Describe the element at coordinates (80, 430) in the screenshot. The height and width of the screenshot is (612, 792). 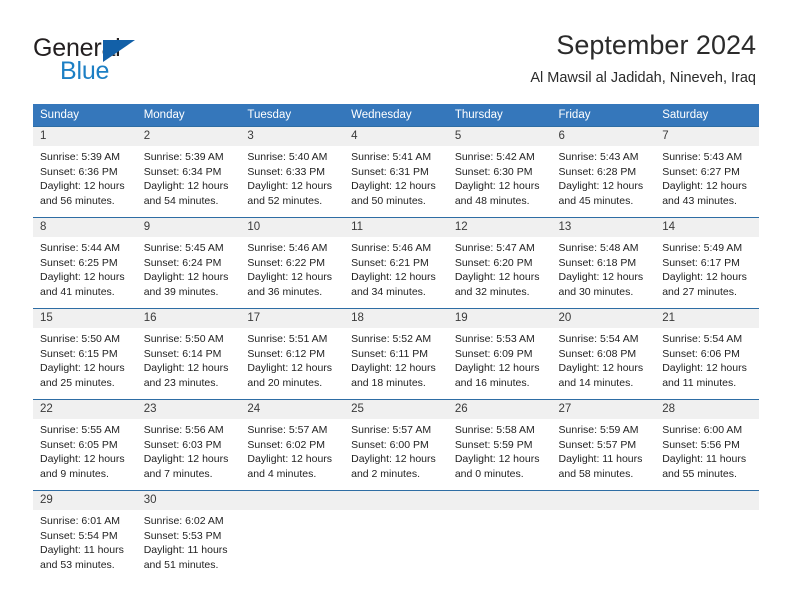
I see `sunrise-text: Sunrise: 5:55 AM` at that location.